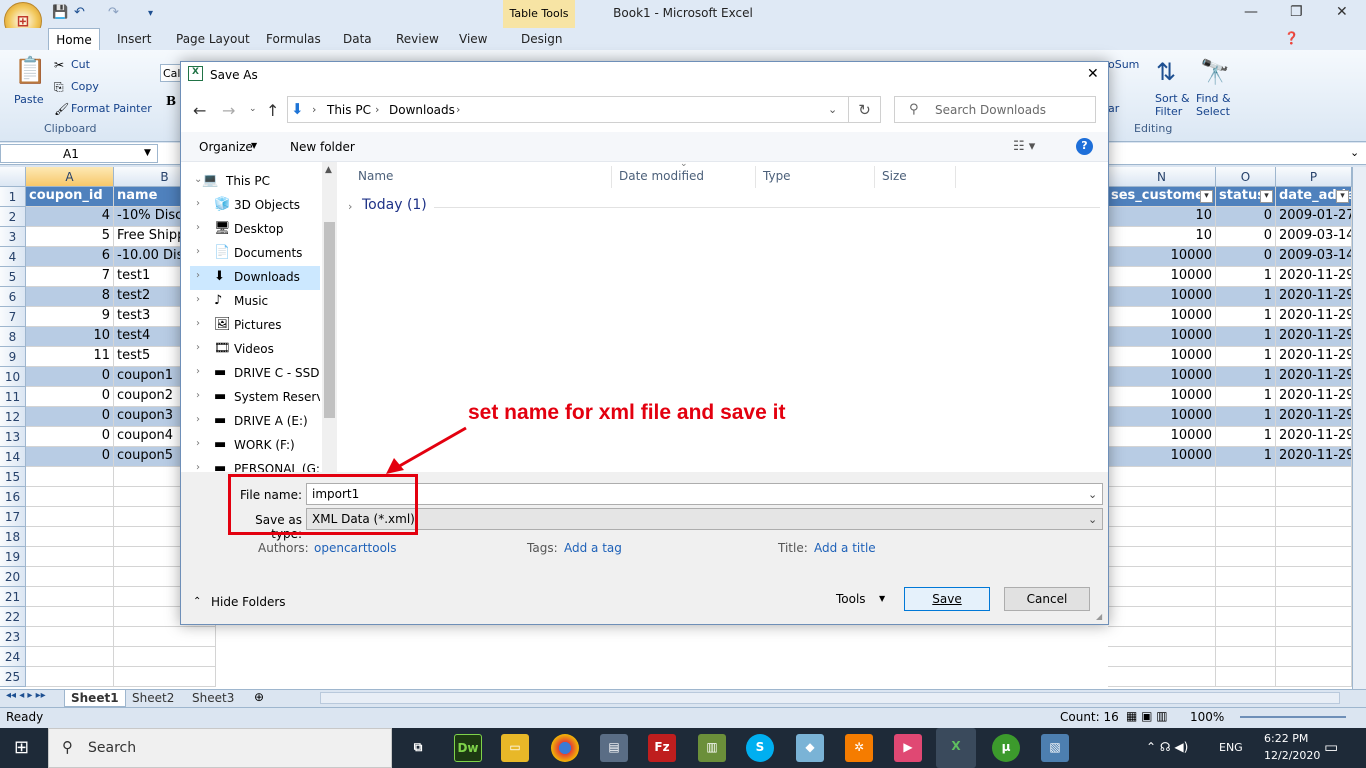  I want to click on breadcrumb-downloads: Downloads, so click(422, 110).